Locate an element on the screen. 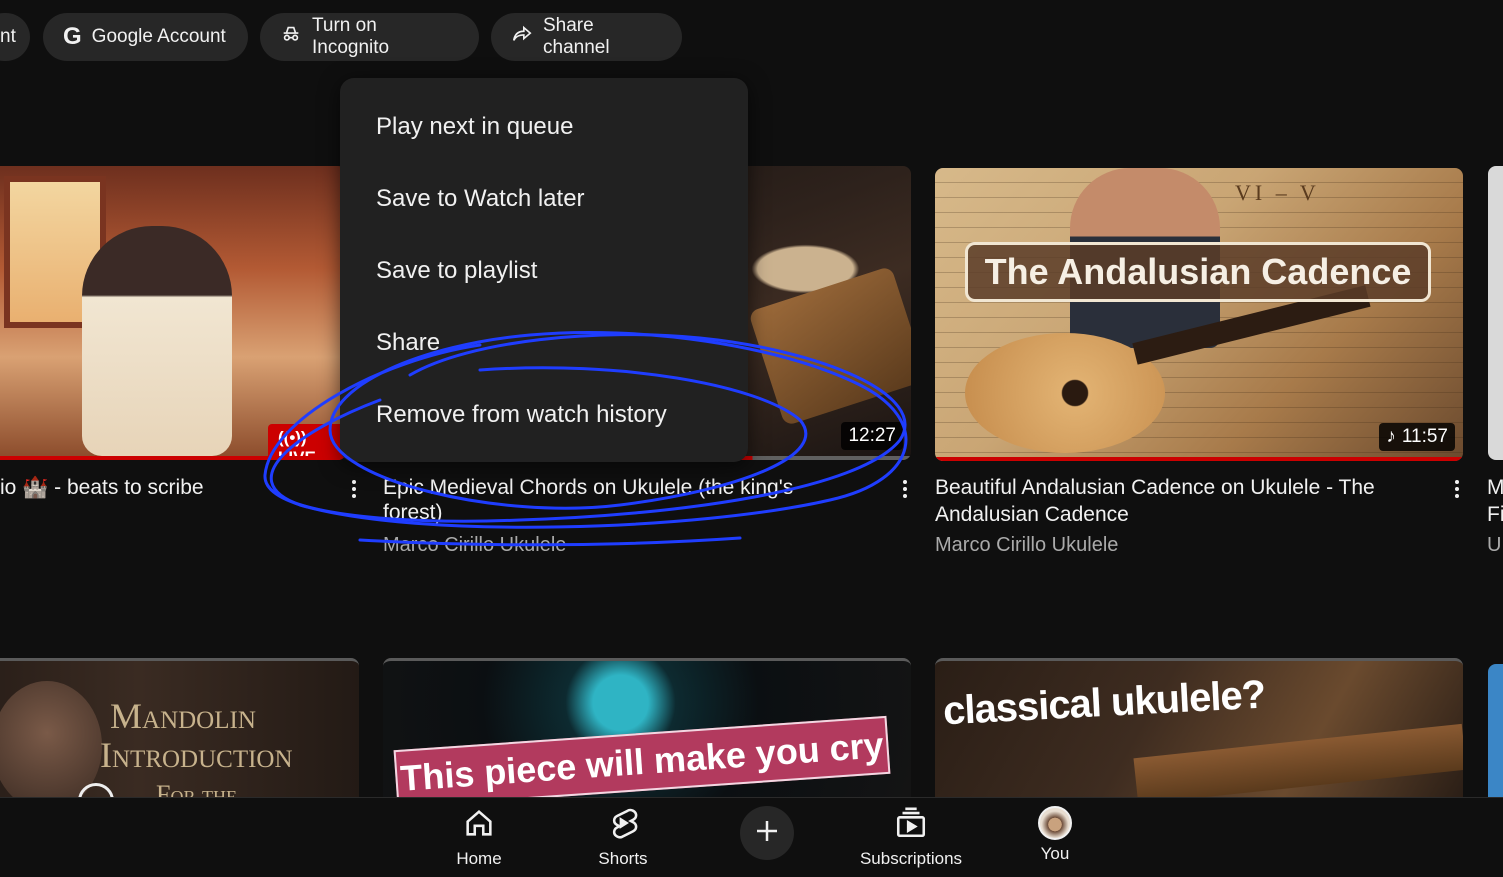 The height and width of the screenshot is (877, 1503). ukulele-headstock-art is located at coordinates (829, 346).